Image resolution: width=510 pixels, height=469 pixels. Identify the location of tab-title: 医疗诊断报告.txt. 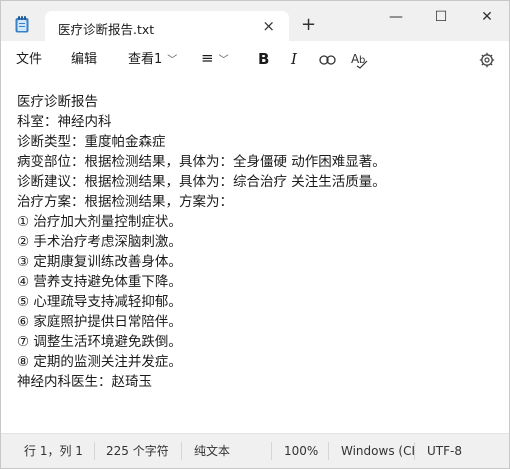
(106, 29).